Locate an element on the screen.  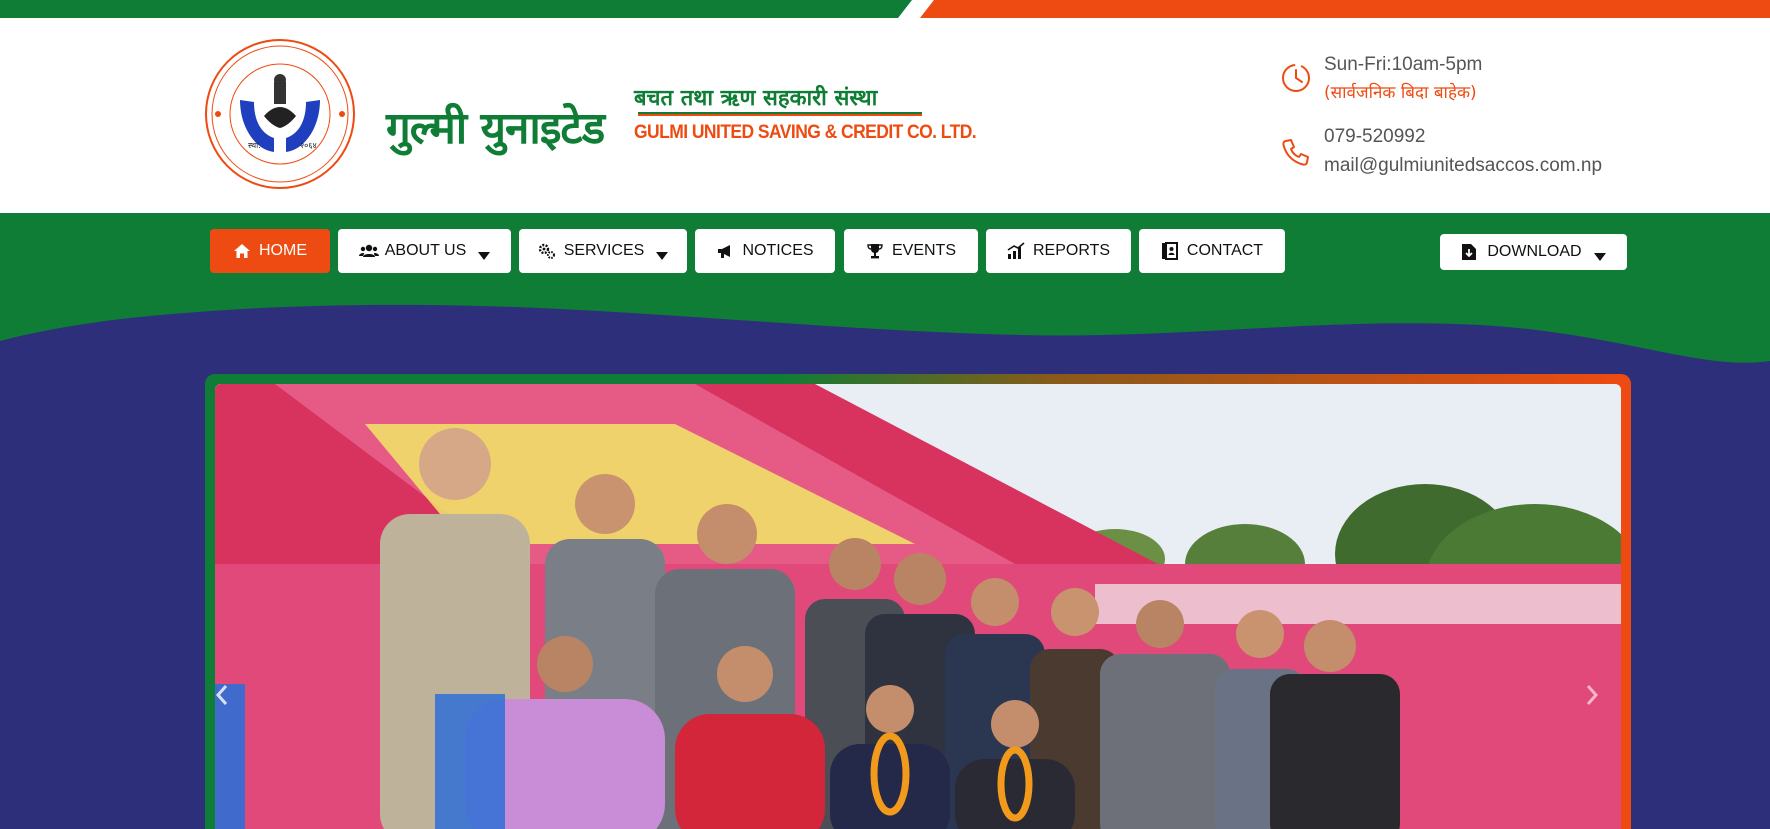
nav-services-label: SERVICES is located at coordinates (604, 250).